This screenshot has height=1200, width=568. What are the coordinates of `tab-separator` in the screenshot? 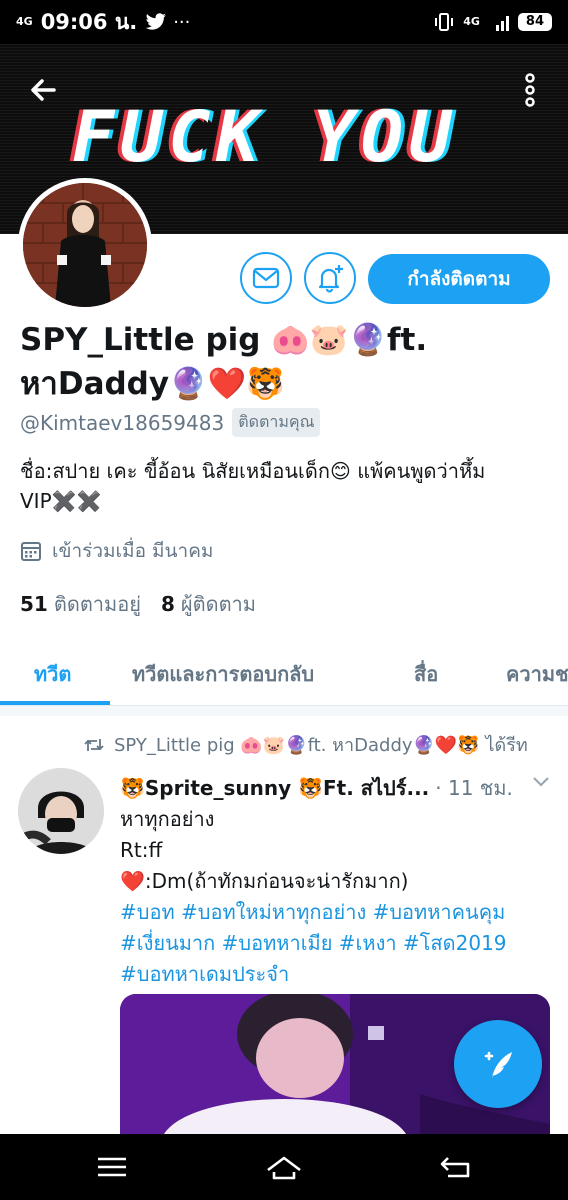 It's located at (284, 711).